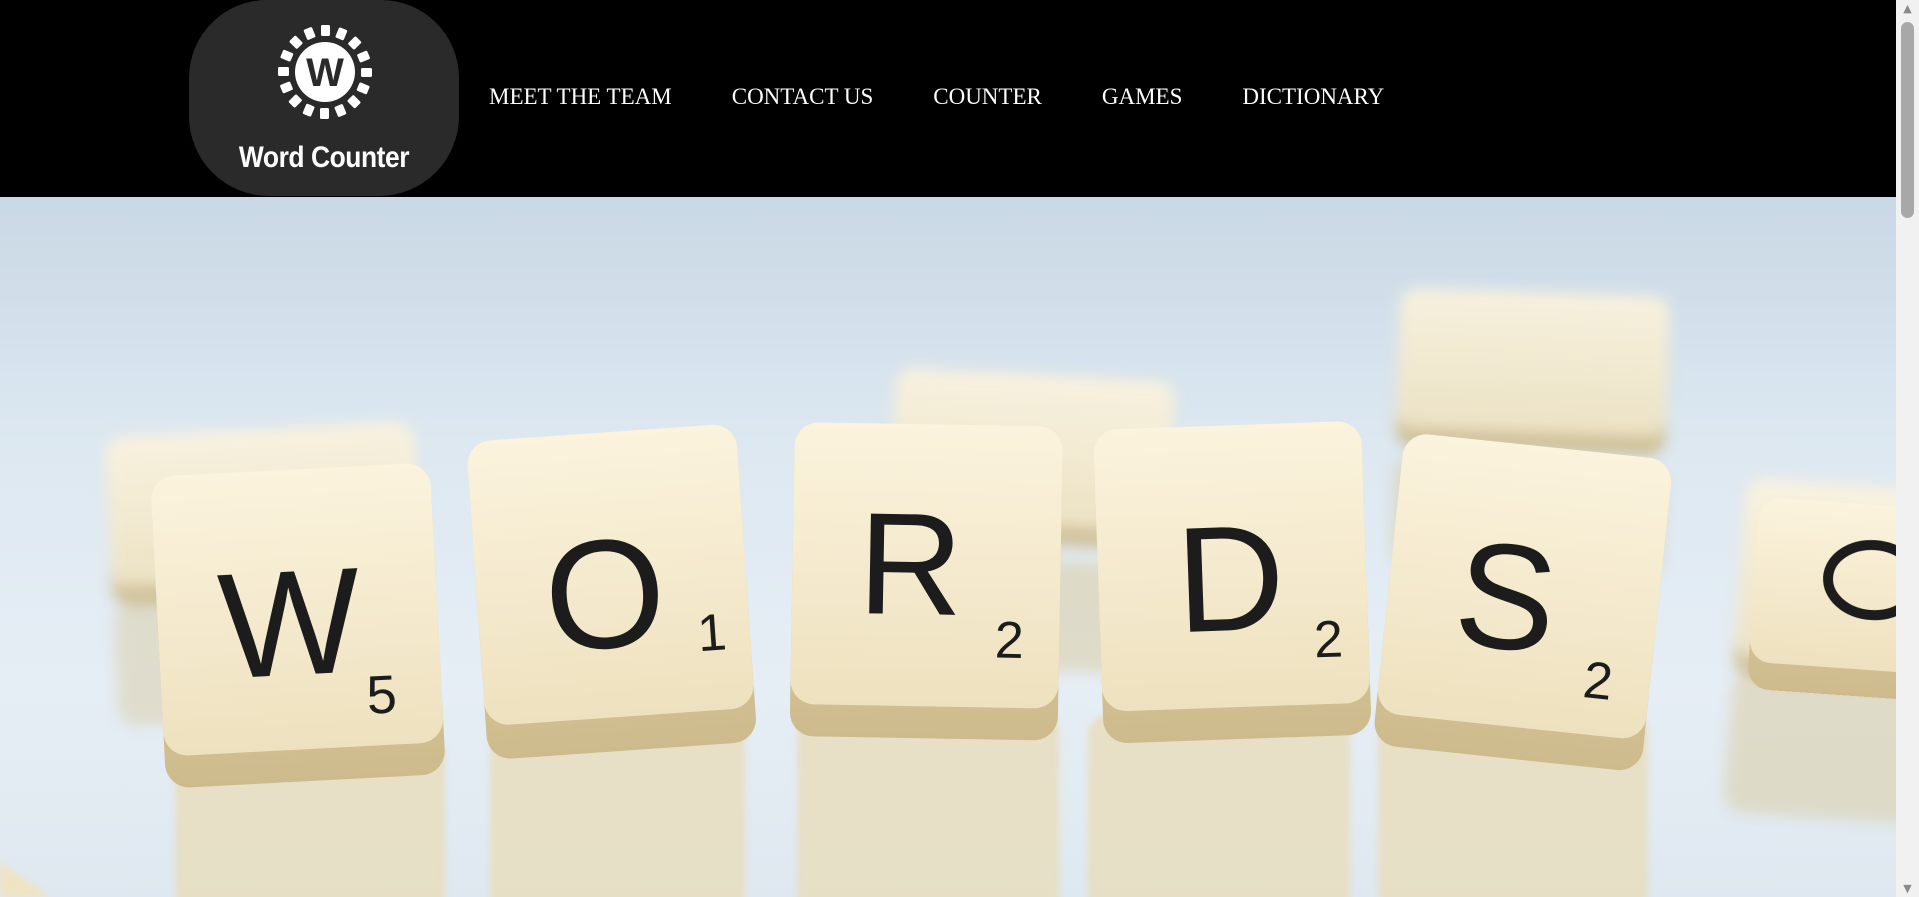 The width and height of the screenshot is (1919, 897). Describe the element at coordinates (911, 564) in the screenshot. I see `tile-letter: R` at that location.